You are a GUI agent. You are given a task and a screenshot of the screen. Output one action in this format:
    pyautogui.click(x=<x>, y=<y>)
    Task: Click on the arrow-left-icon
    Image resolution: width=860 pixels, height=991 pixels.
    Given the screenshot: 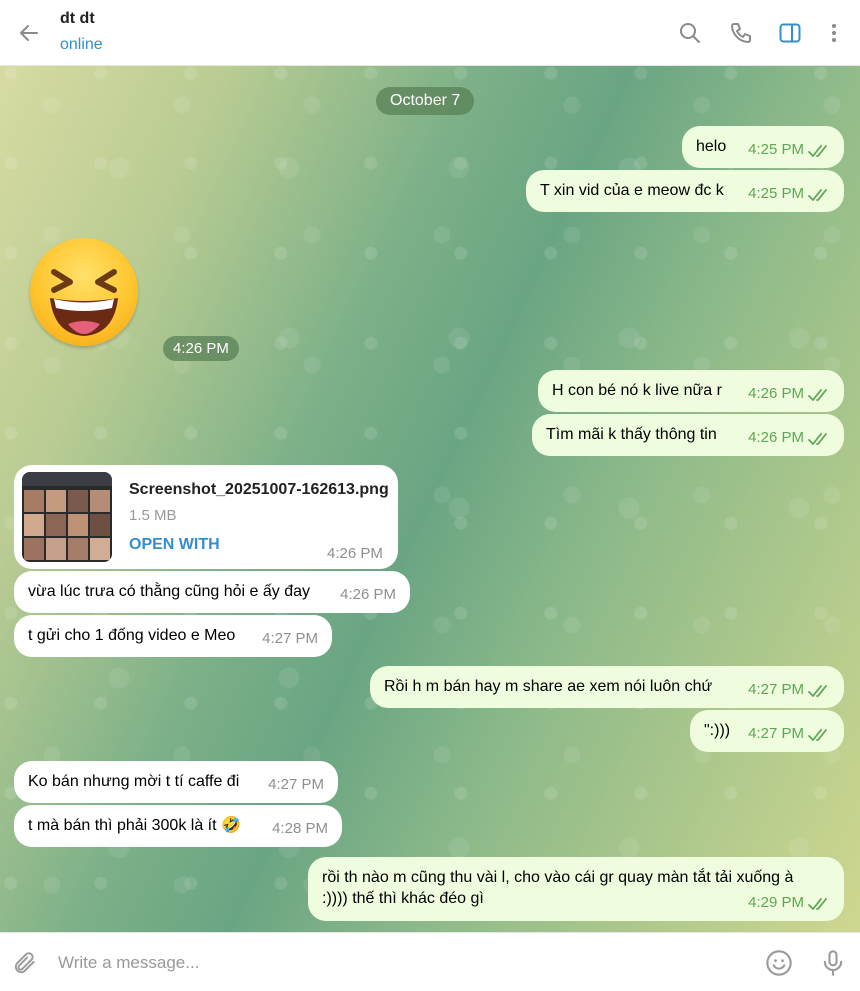 What is the action you would take?
    pyautogui.click(x=29, y=33)
    